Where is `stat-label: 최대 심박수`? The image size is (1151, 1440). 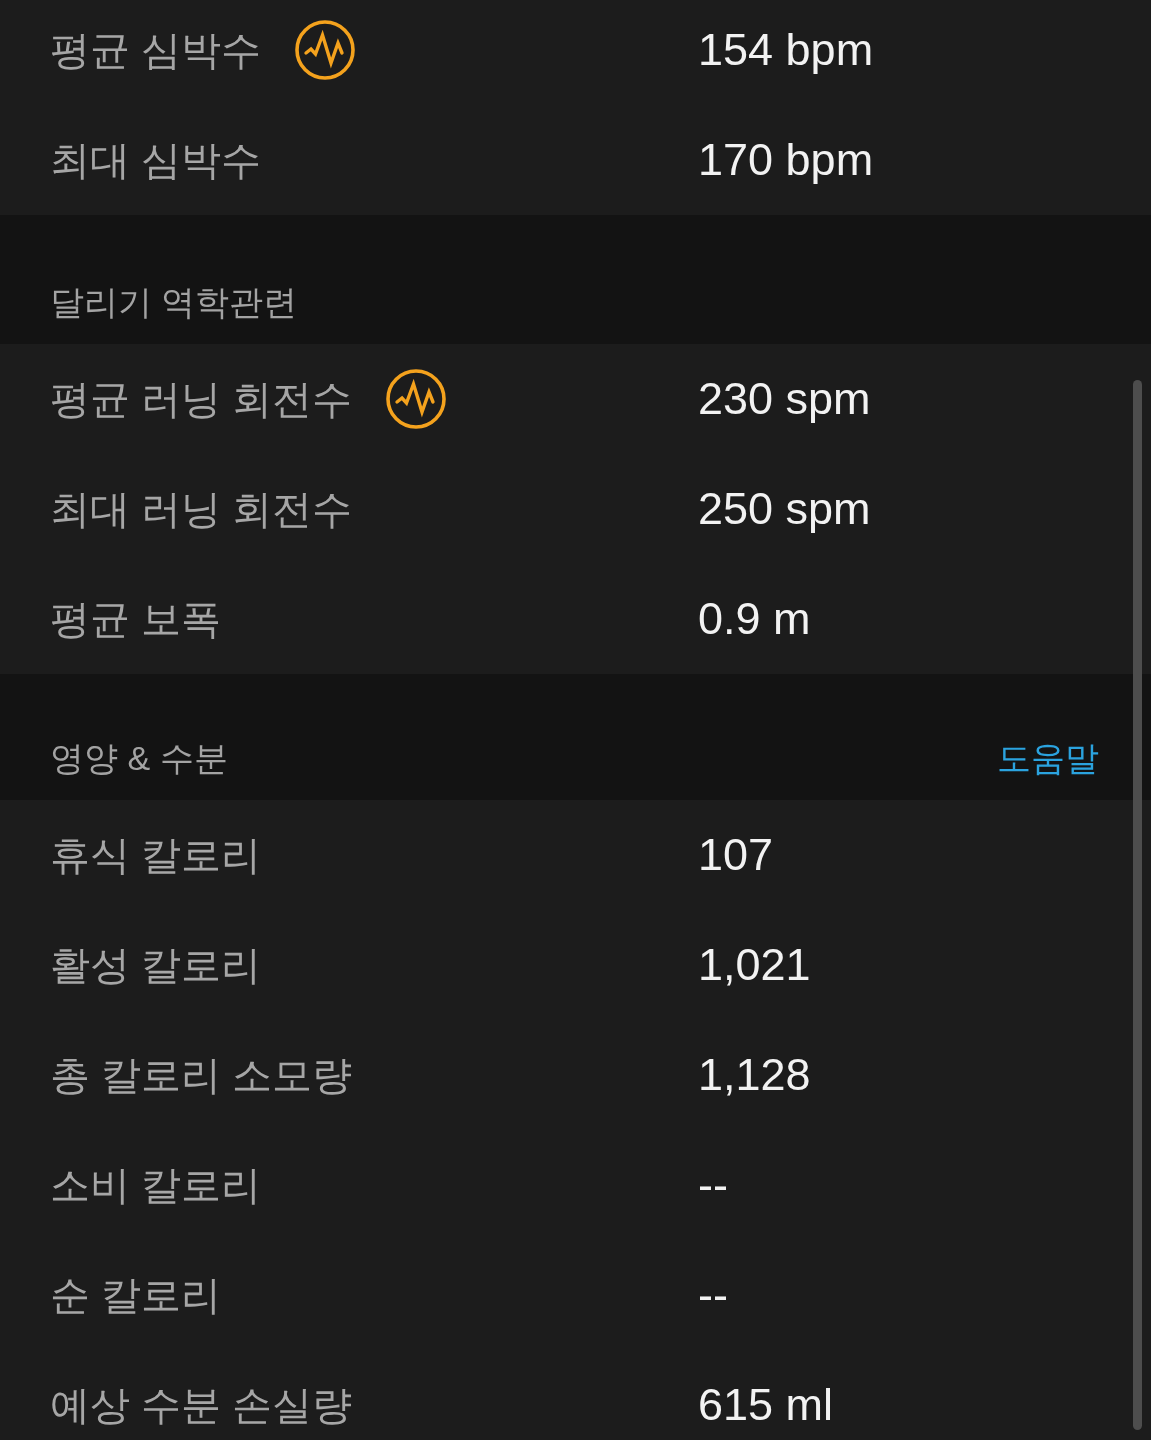
stat-label: 최대 심박수 is located at coordinates (156, 160).